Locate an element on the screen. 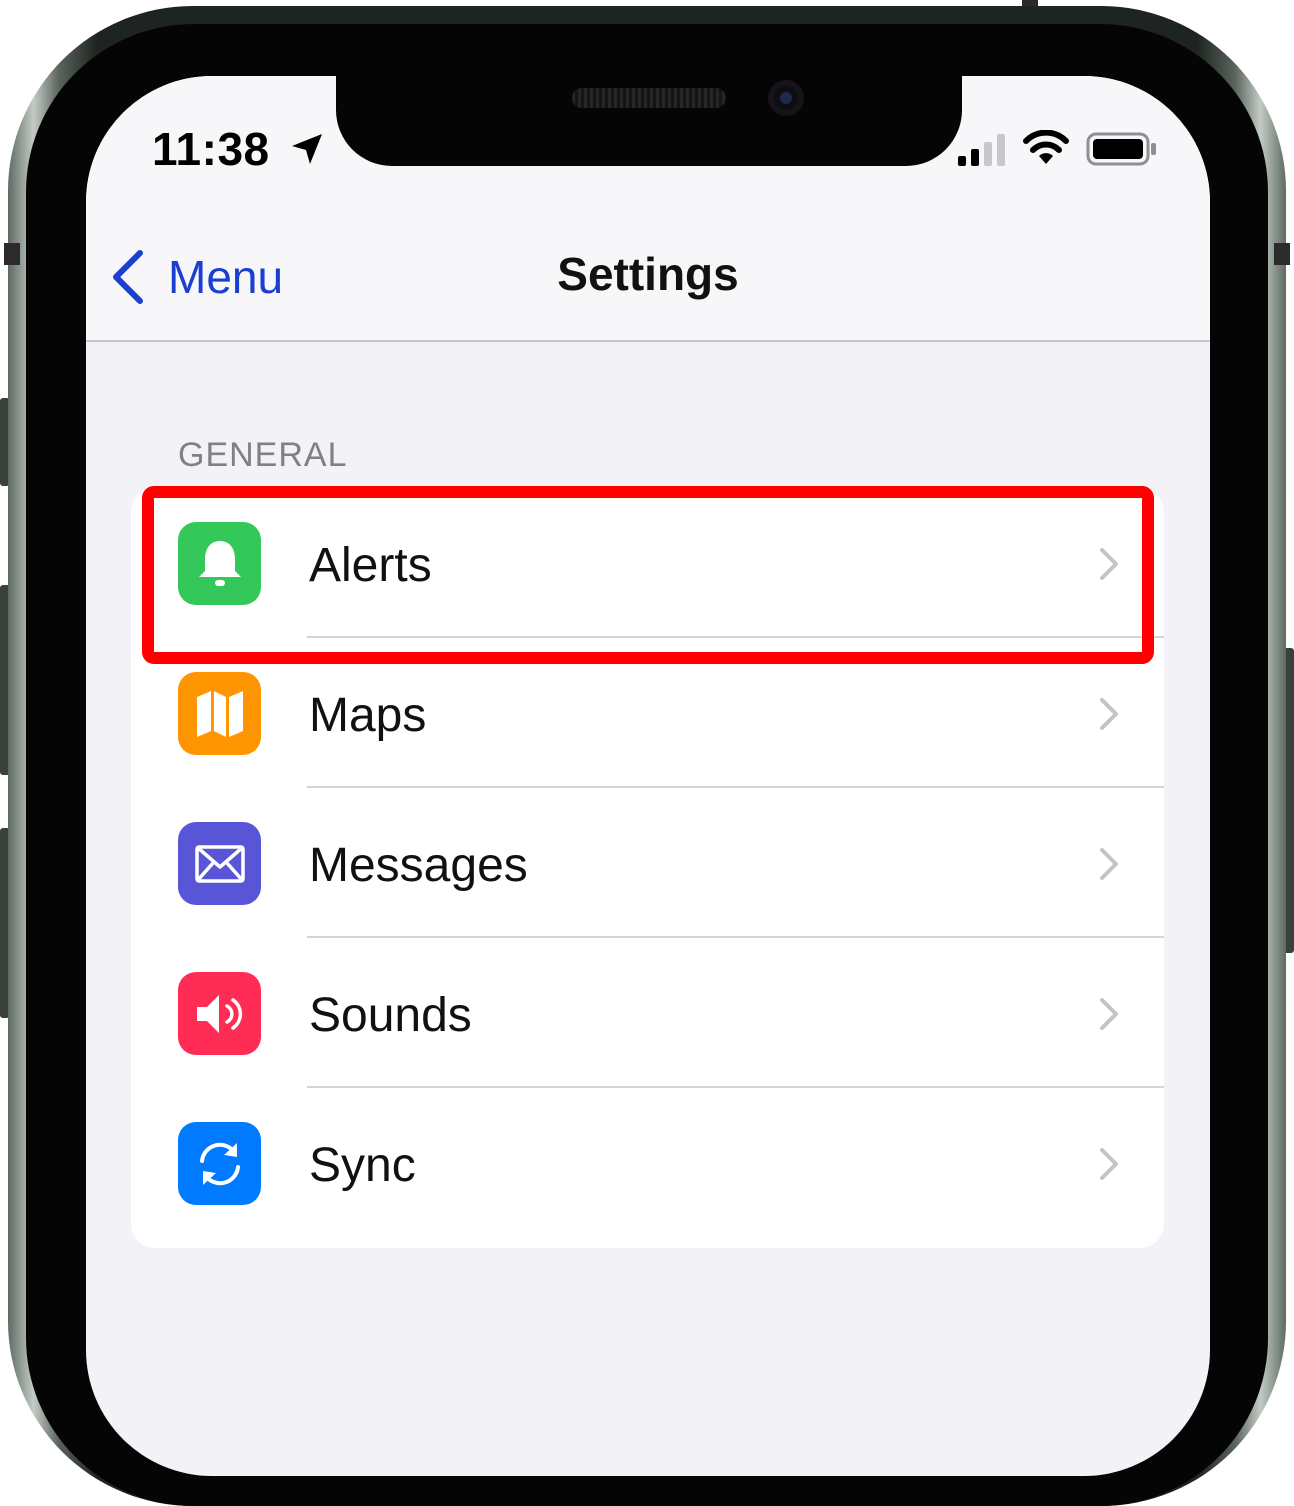 The width and height of the screenshot is (1294, 1506). alerts-app-icon is located at coordinates (219, 563).